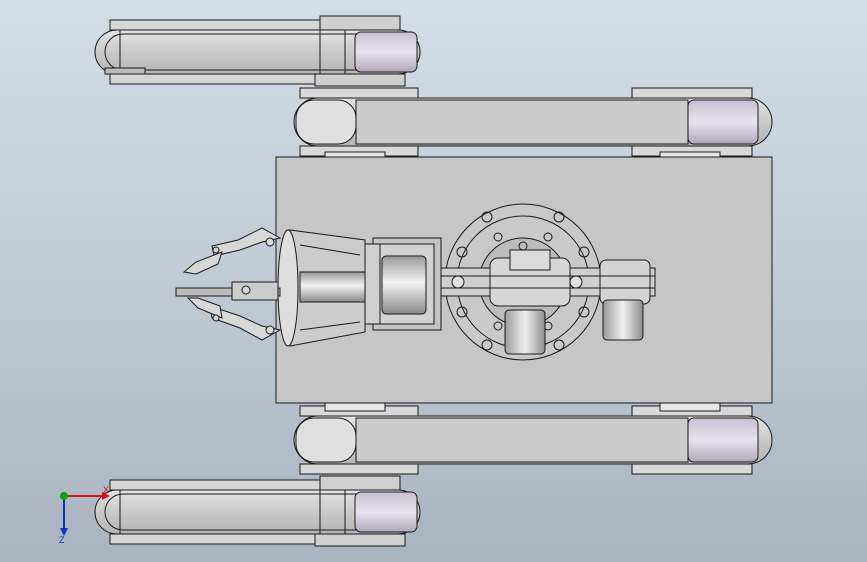 Image resolution: width=867 pixels, height=562 pixels. I want to click on x-axis-label: X, so click(106, 490).